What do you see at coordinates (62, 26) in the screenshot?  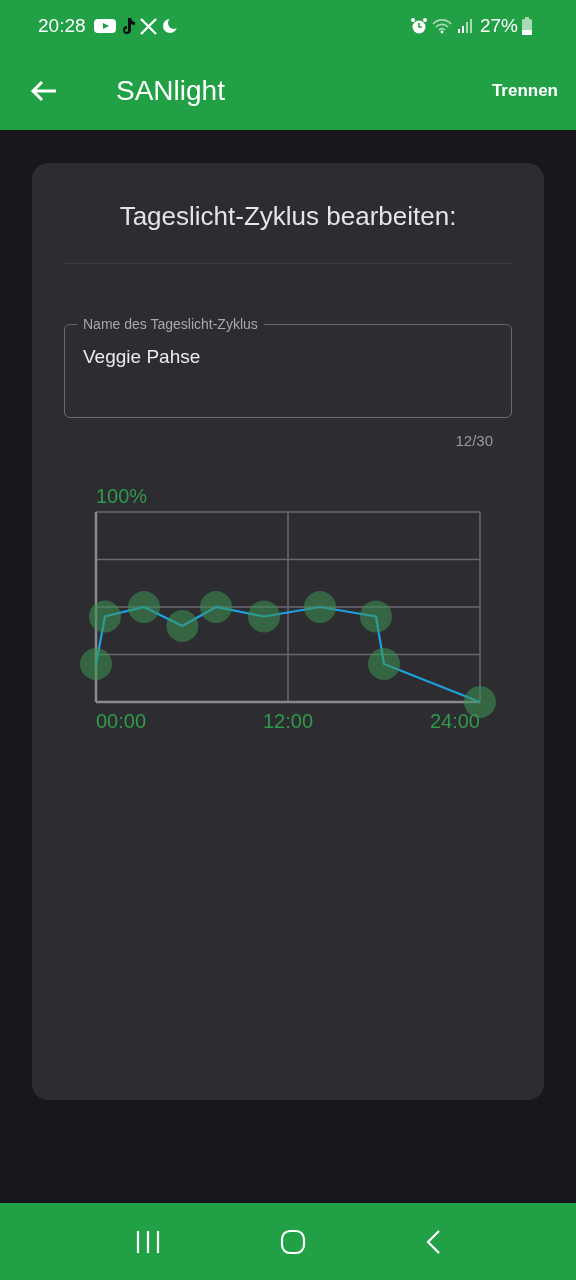 I see `status-time: 20:28` at bounding box center [62, 26].